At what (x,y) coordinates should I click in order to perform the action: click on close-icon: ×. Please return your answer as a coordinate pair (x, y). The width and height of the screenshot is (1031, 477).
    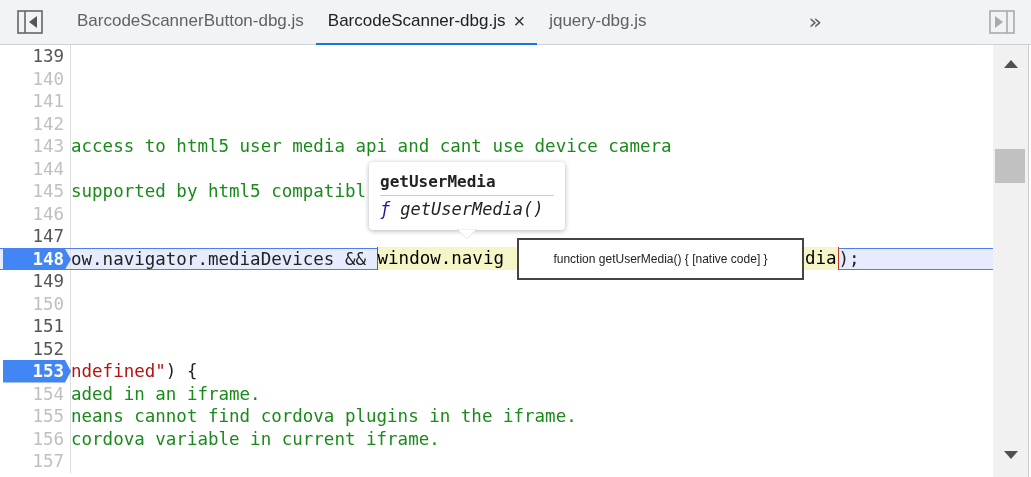
    Looking at the image, I should click on (519, 21).